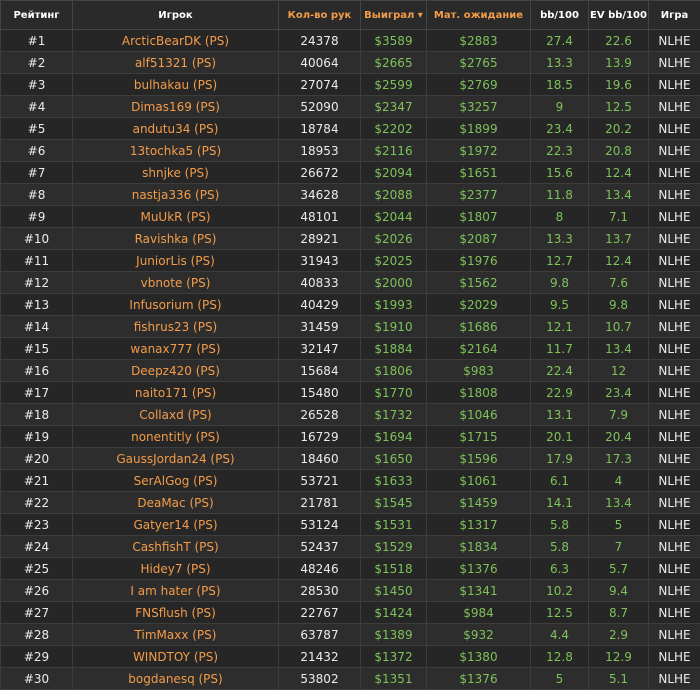 The width and height of the screenshot is (700, 690). Describe the element at coordinates (560, 195) in the screenshot. I see `bb100-cell: 11.8` at that location.